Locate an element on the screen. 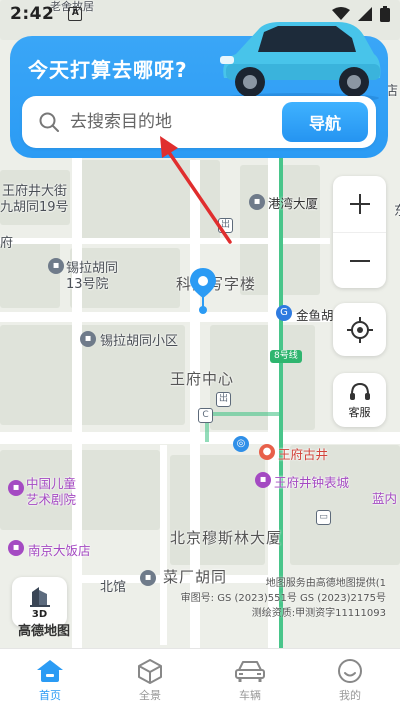 This screenshot has height=711, width=400. navigate-button: 导航 is located at coordinates (325, 122).